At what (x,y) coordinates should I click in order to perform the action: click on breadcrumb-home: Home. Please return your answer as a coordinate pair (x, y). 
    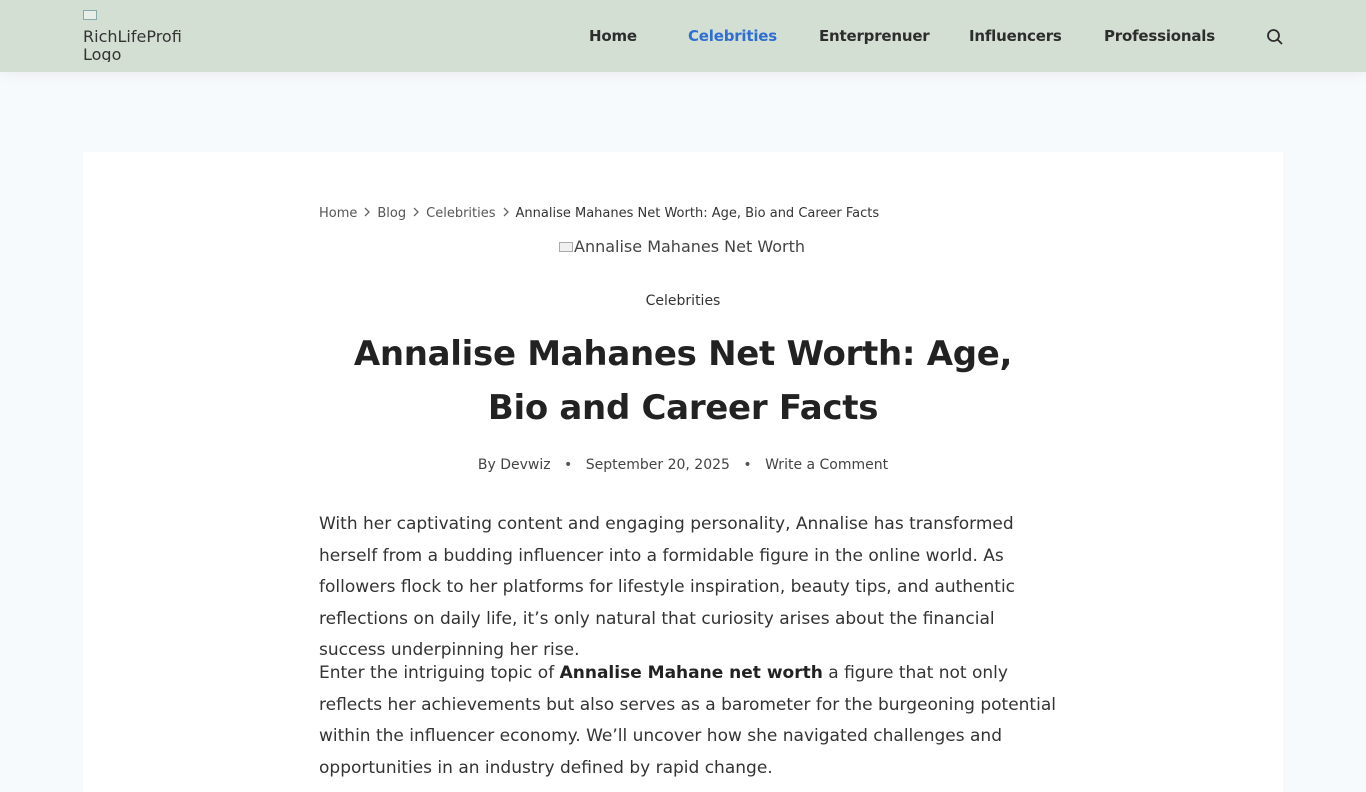
    Looking at the image, I should click on (338, 213).